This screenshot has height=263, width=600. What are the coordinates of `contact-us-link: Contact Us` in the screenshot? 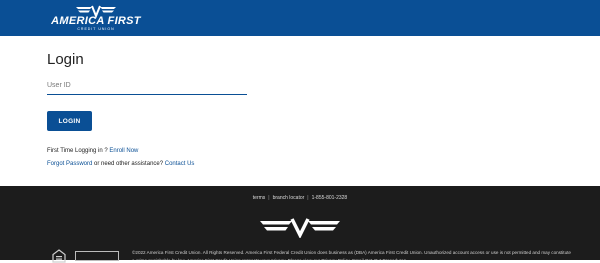 It's located at (180, 164).